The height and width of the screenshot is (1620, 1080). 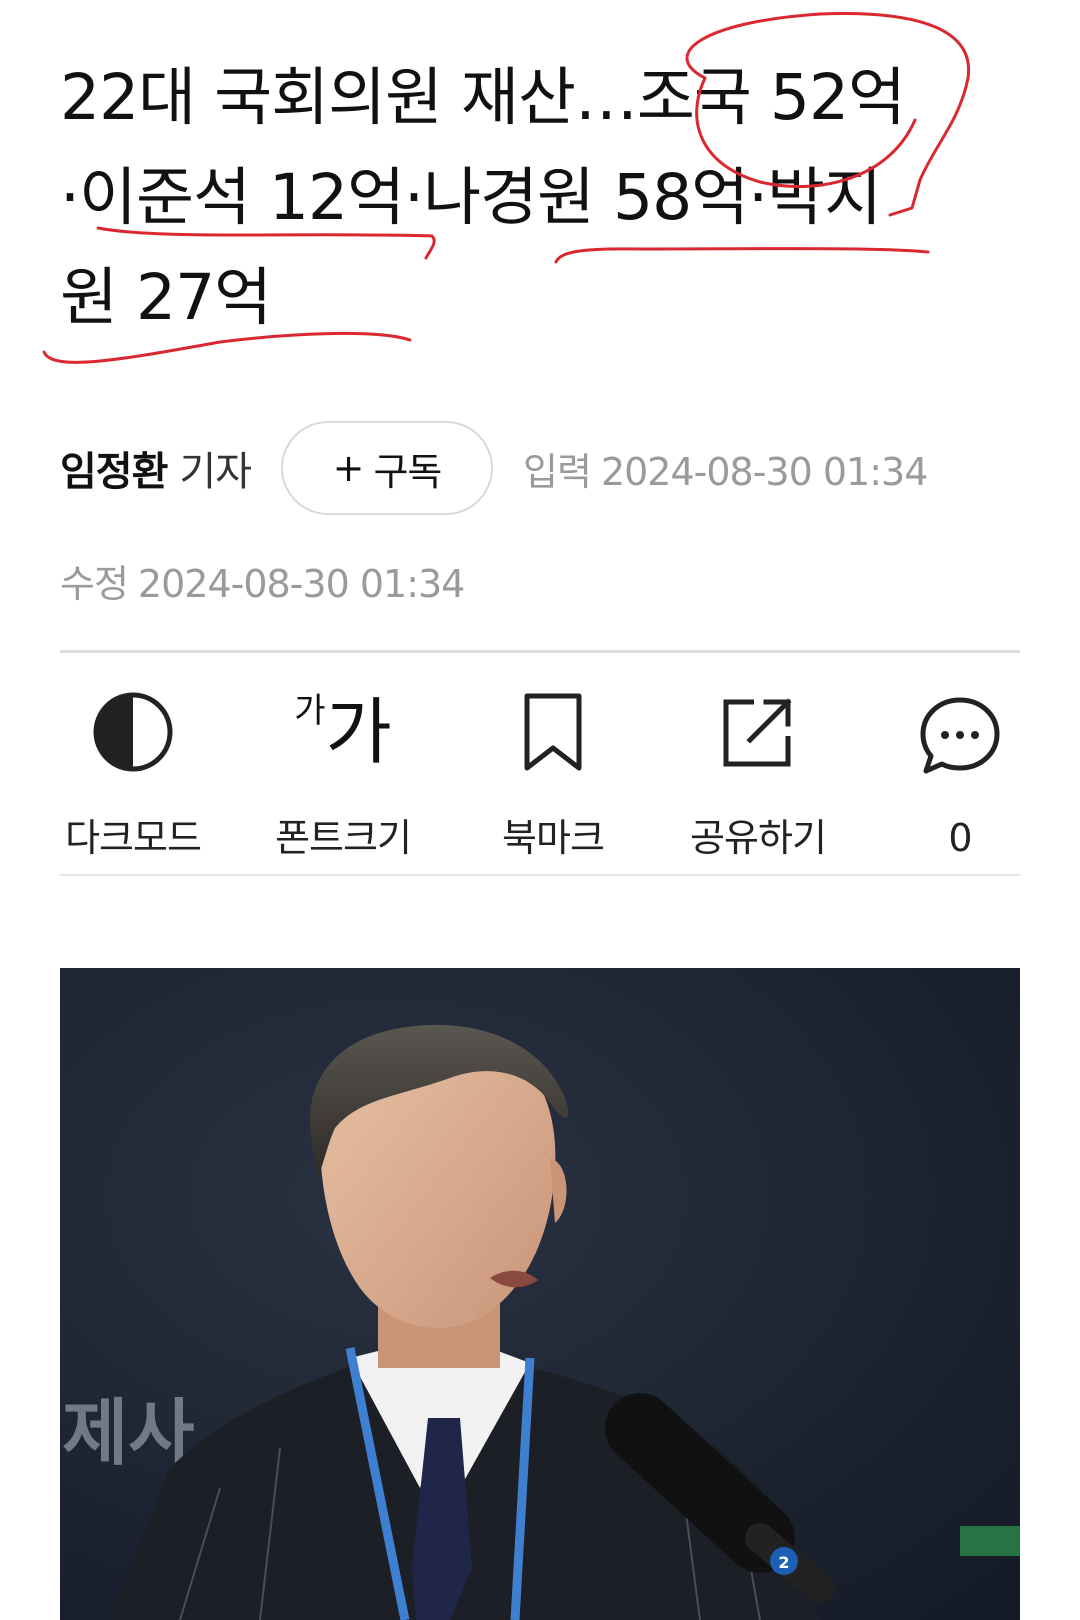 I want to click on bookmark-button: 북마크, so click(x=553, y=762).